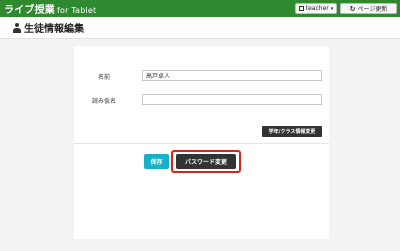  I want to click on teacher-menu-label: teacher, so click(317, 8).